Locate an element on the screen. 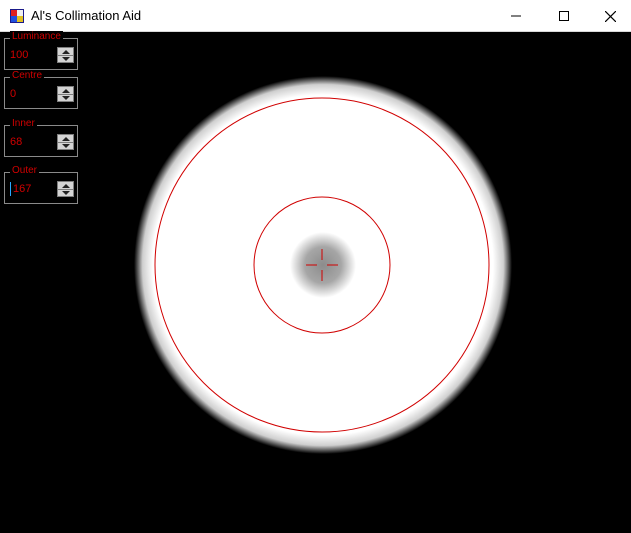  minimize-button is located at coordinates (516, 16).